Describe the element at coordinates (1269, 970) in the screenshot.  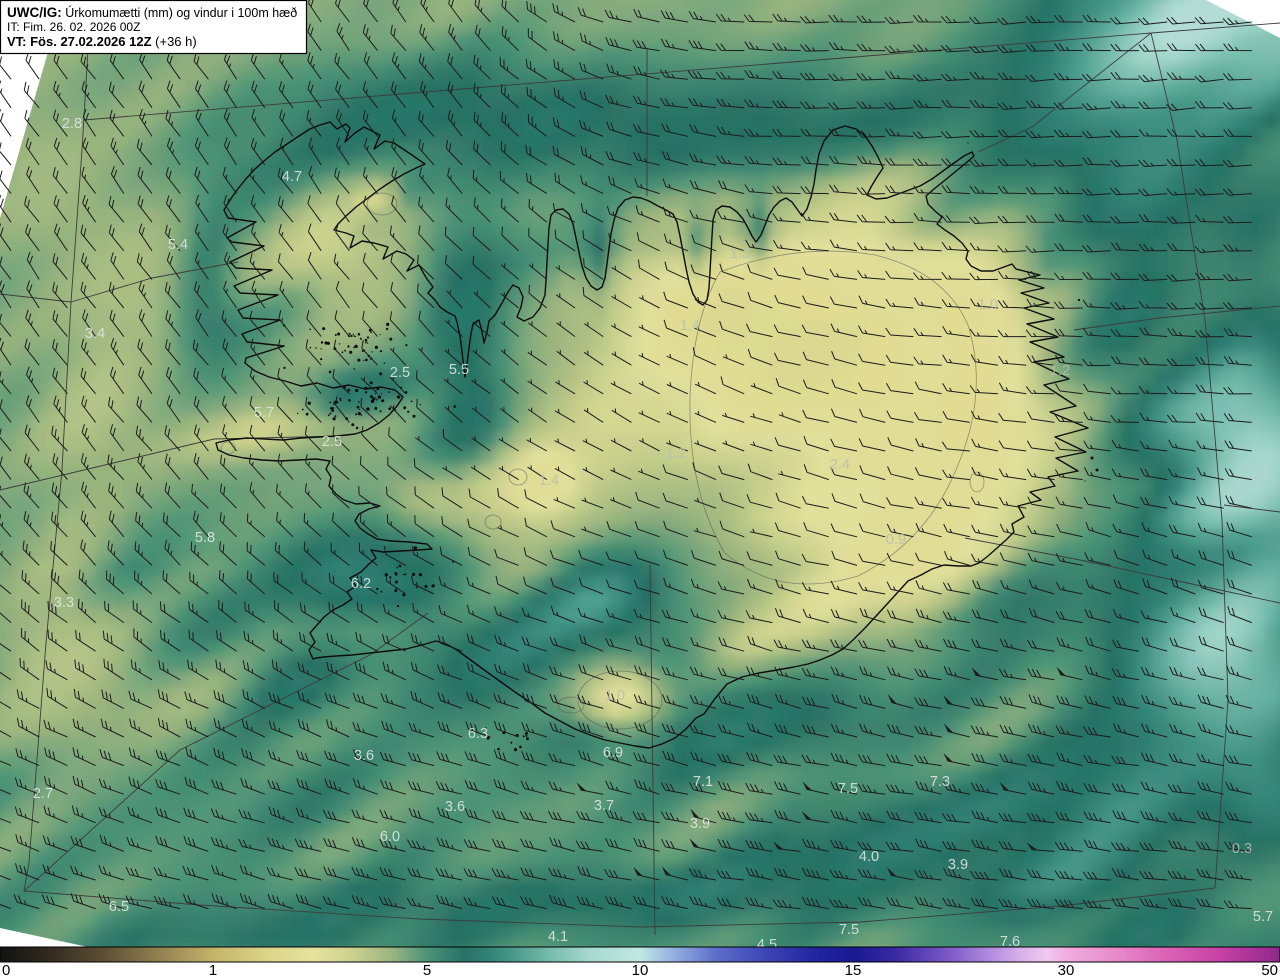
I see `svg-text: 50` at that location.